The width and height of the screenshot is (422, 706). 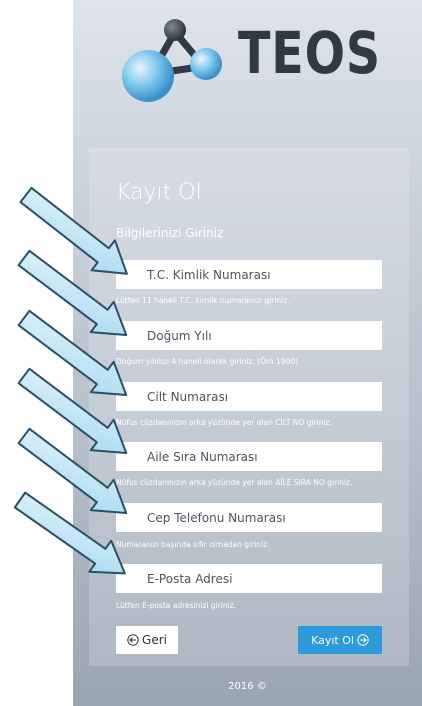 I want to click on cilt-no-input: Cilt Numarası, so click(x=249, y=396).